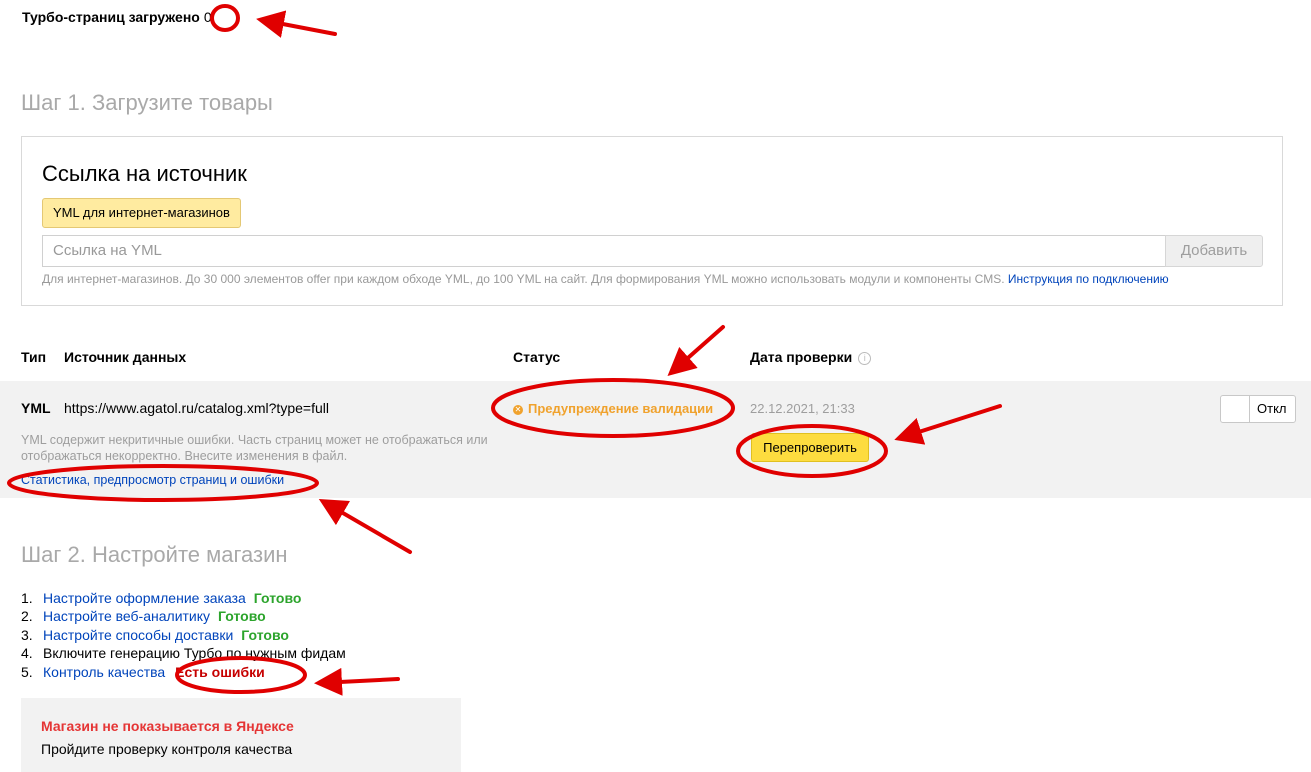  Describe the element at coordinates (111, 17) in the screenshot. I see `turbo-pages-label: Турбо-страниц загружено` at that location.